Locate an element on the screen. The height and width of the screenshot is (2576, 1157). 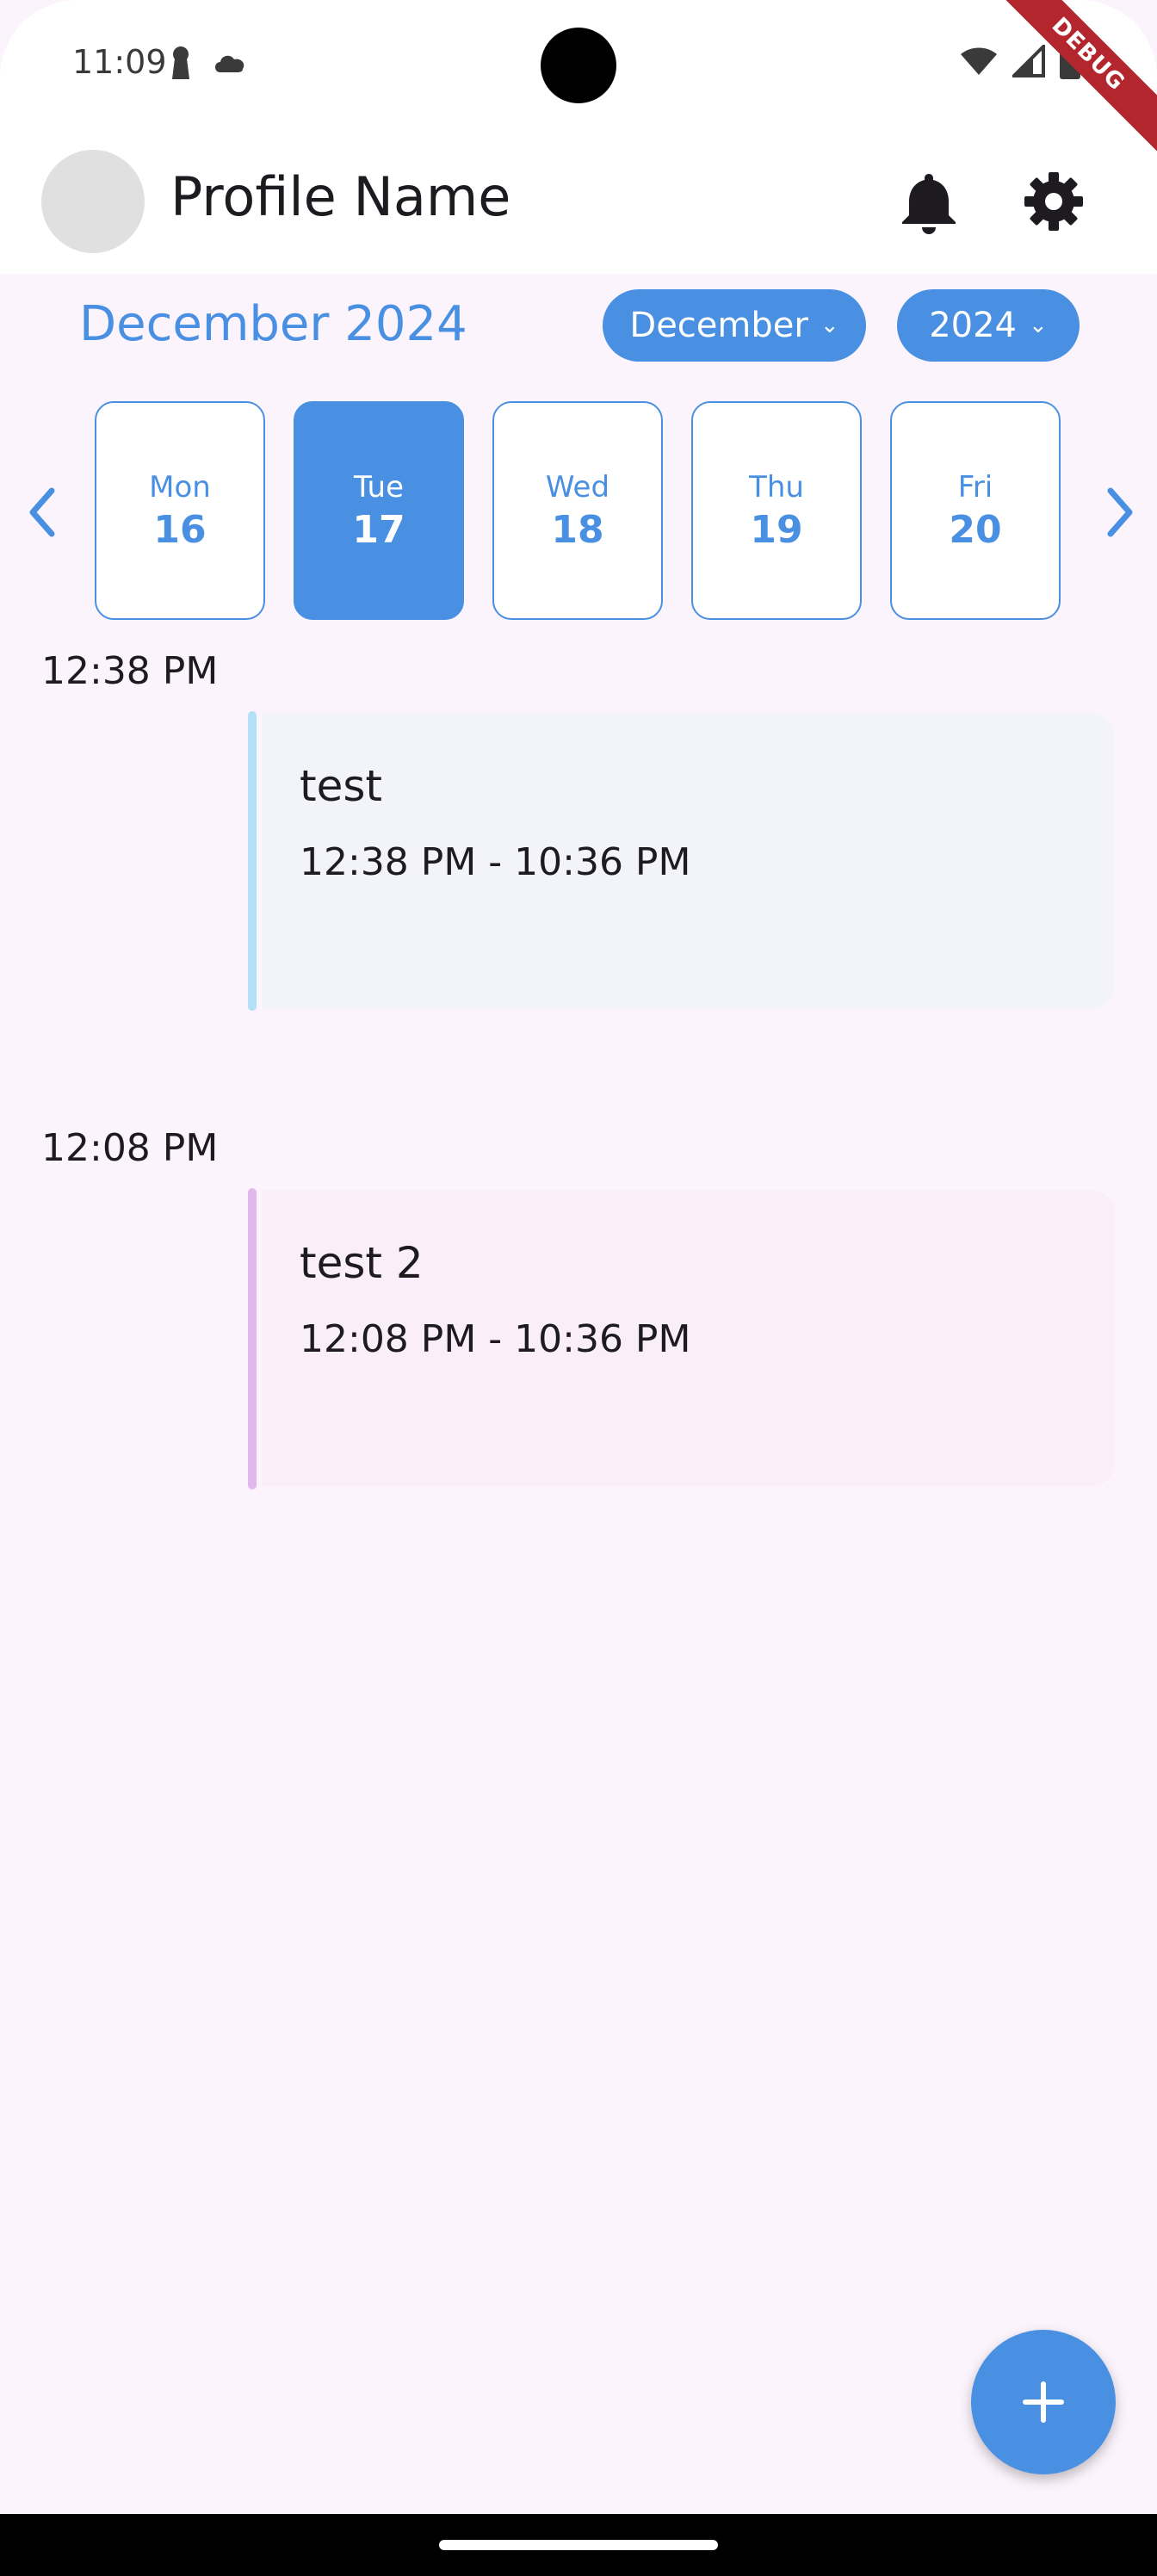
month-dropdown: December ⌄ is located at coordinates (734, 325).